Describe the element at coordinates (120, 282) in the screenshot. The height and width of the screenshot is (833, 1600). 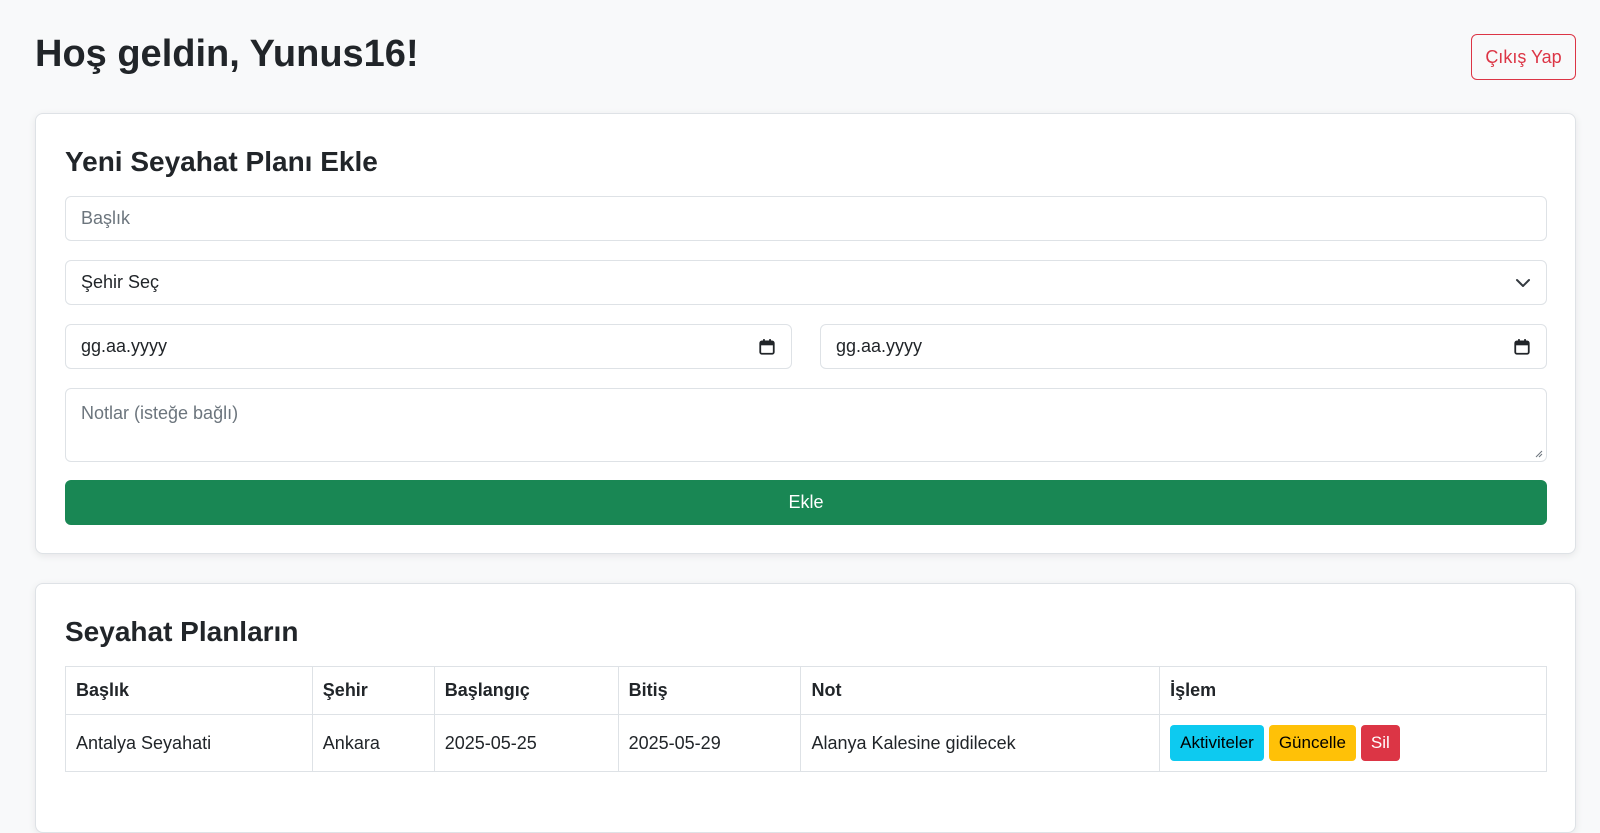
I see `city-select-value: Şehir Seç` at that location.